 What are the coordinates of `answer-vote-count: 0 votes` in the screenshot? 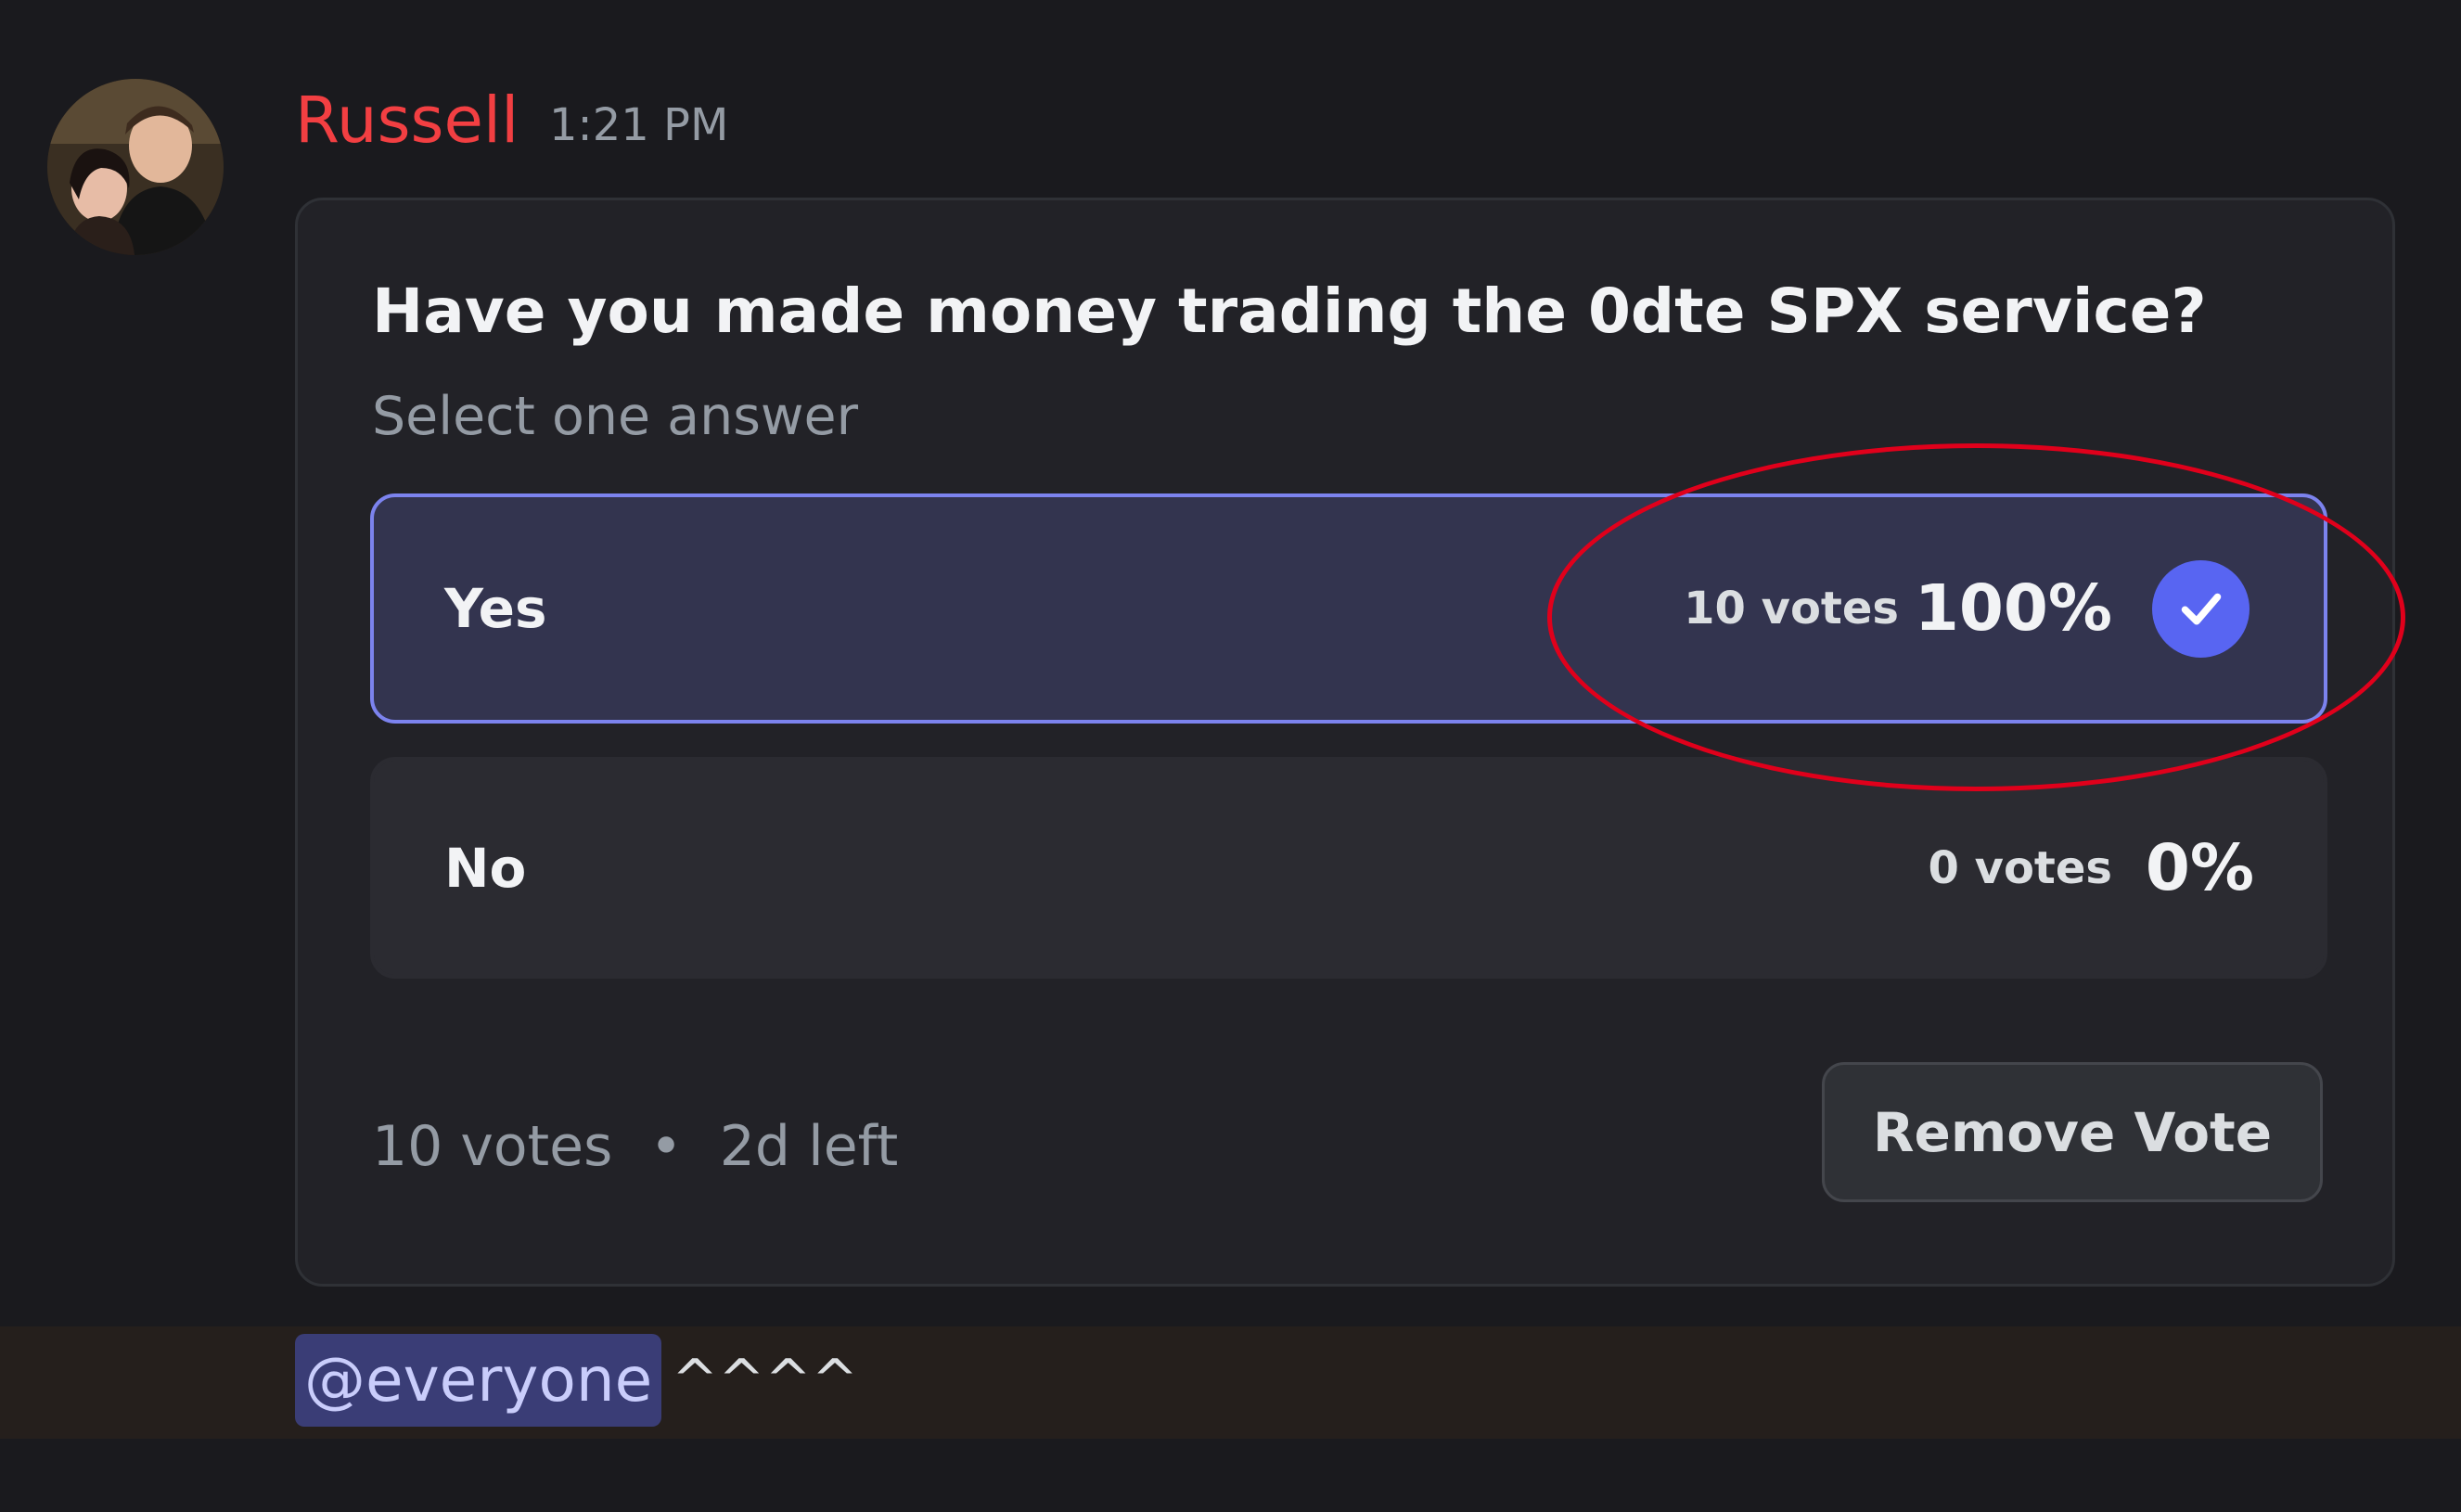 It's located at (2020, 868).